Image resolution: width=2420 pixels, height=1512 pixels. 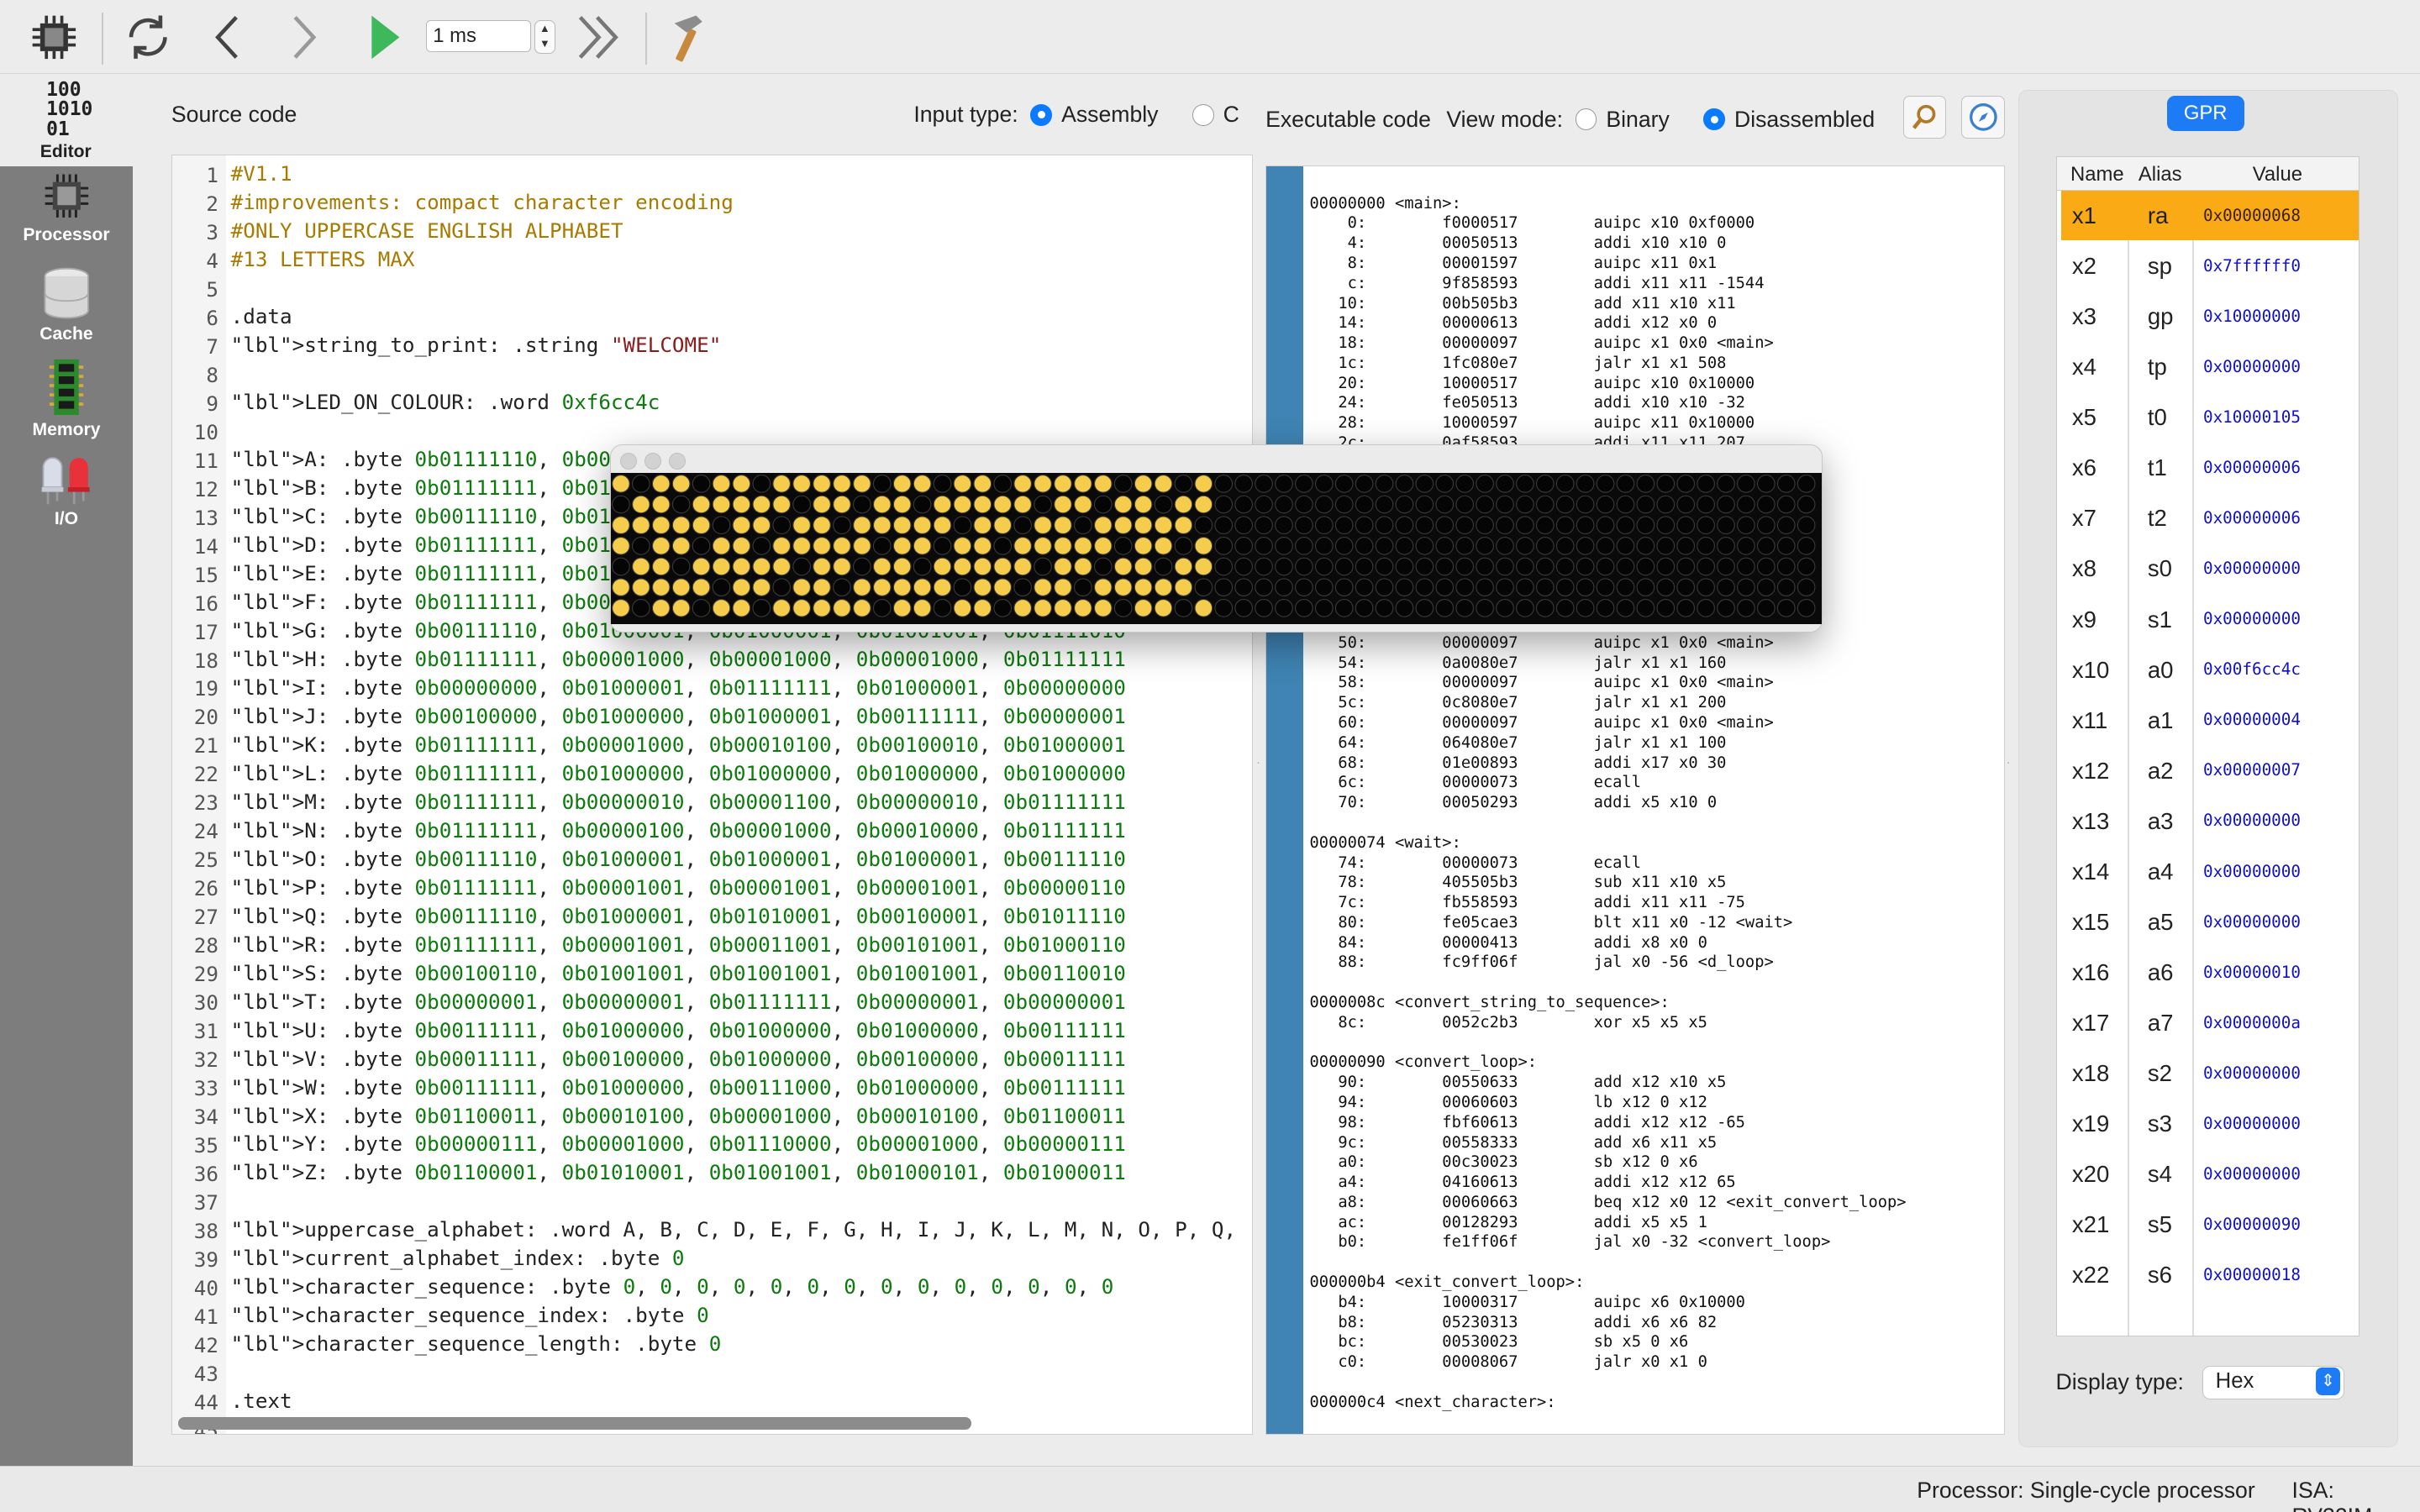 What do you see at coordinates (1541, 343) in the screenshot?
I see `disassembly-line: 18: 00000097 auipc x1 0x0 <main>` at bounding box center [1541, 343].